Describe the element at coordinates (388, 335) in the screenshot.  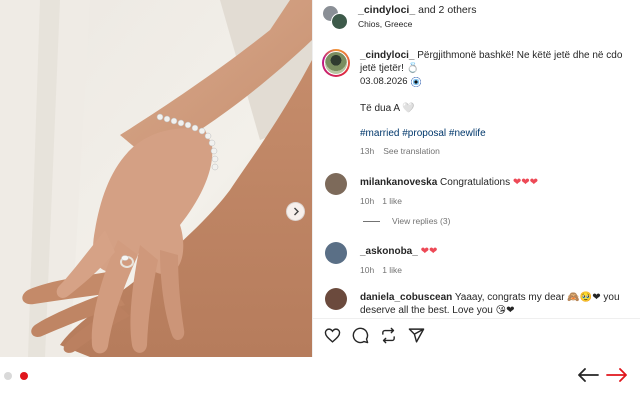
I see `share-icon` at that location.